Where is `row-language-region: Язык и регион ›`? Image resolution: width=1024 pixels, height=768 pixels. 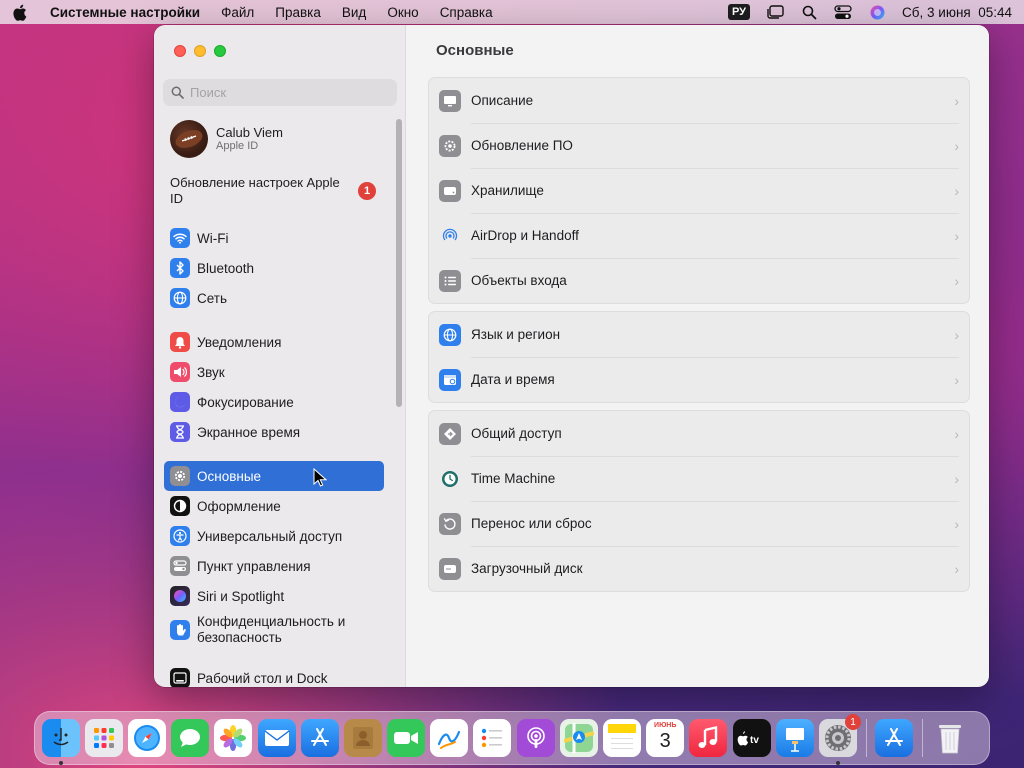 row-language-region: Язык и регион › is located at coordinates (699, 334).